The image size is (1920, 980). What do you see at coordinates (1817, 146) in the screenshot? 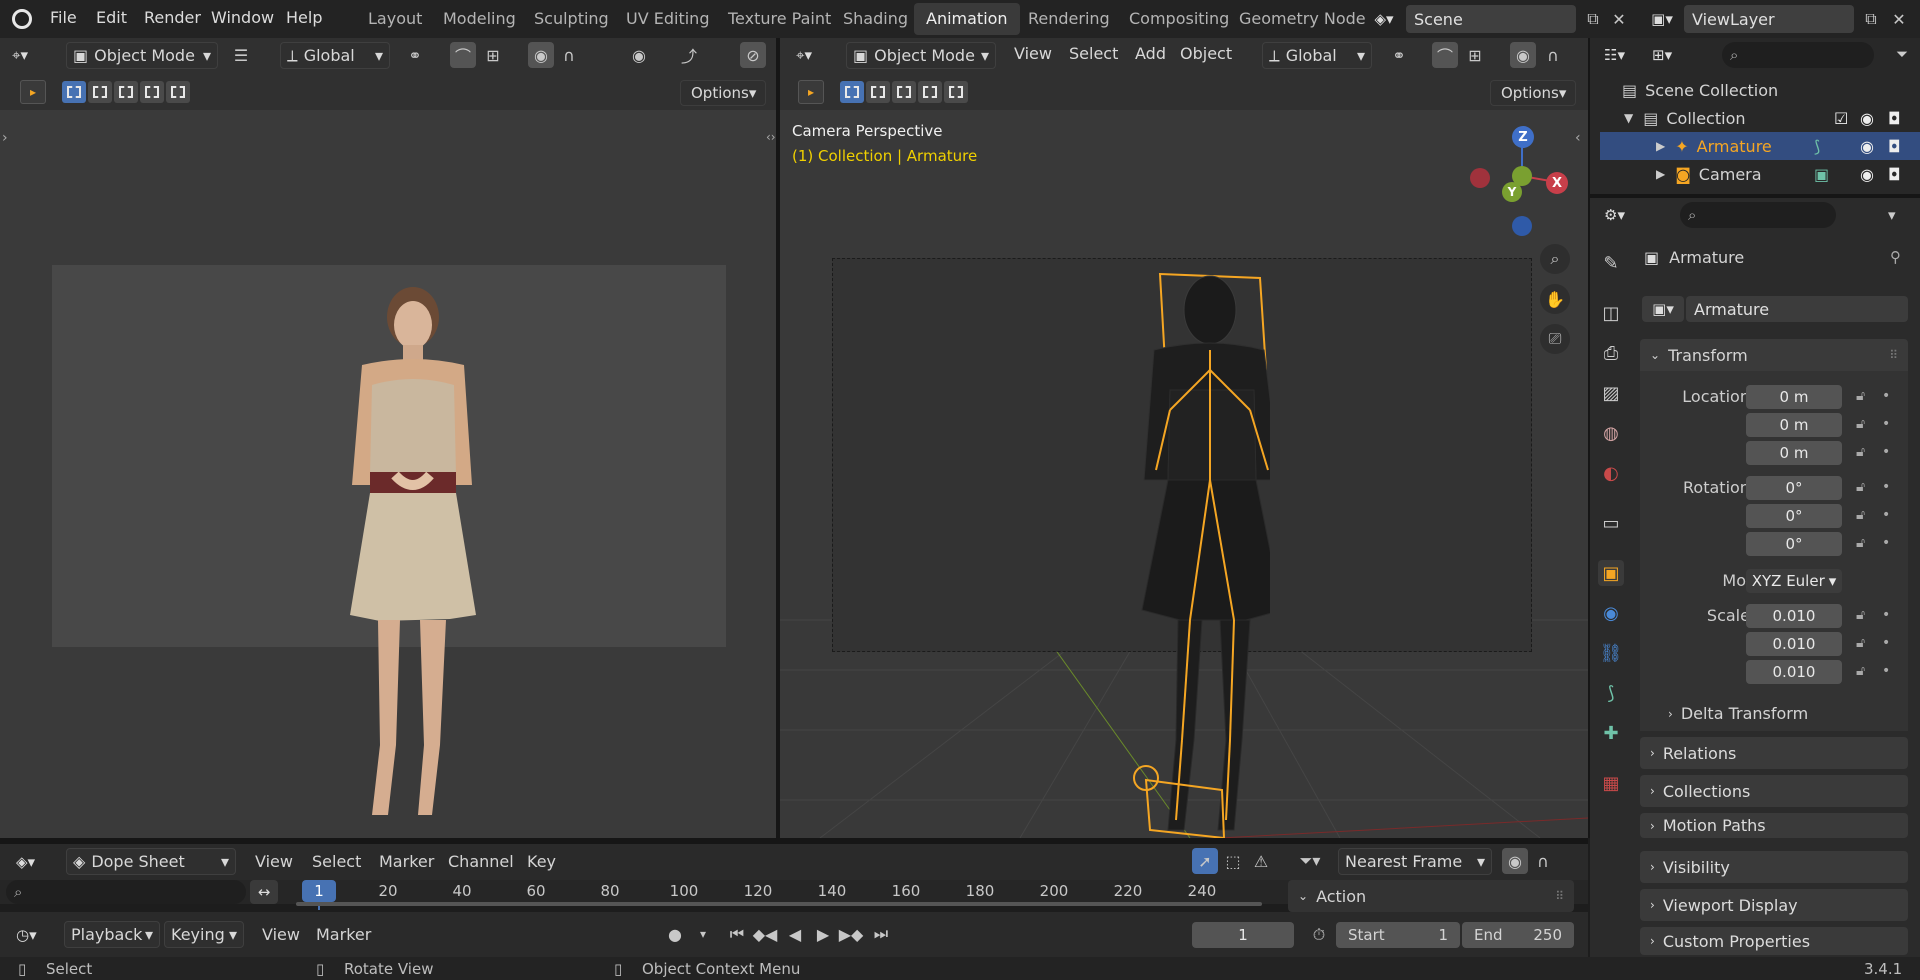
I see `armature-data-icon: ⟆` at bounding box center [1817, 146].